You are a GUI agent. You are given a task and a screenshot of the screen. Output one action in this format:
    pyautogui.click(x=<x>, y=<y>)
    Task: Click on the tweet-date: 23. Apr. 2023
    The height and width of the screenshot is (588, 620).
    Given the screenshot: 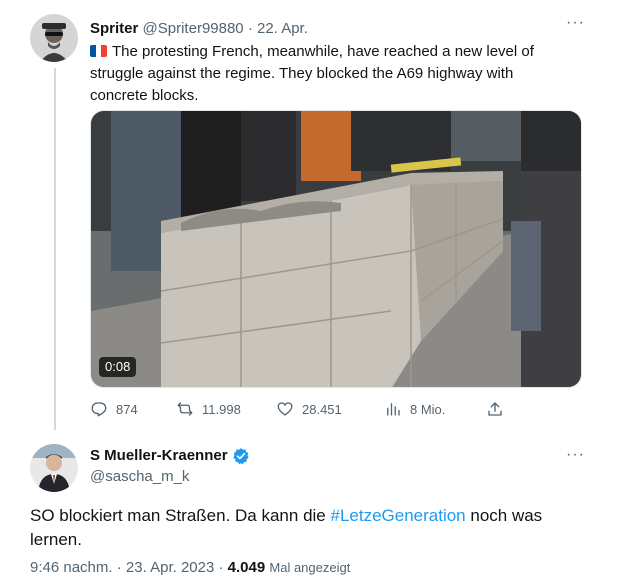 What is the action you would take?
    pyautogui.click(x=170, y=567)
    